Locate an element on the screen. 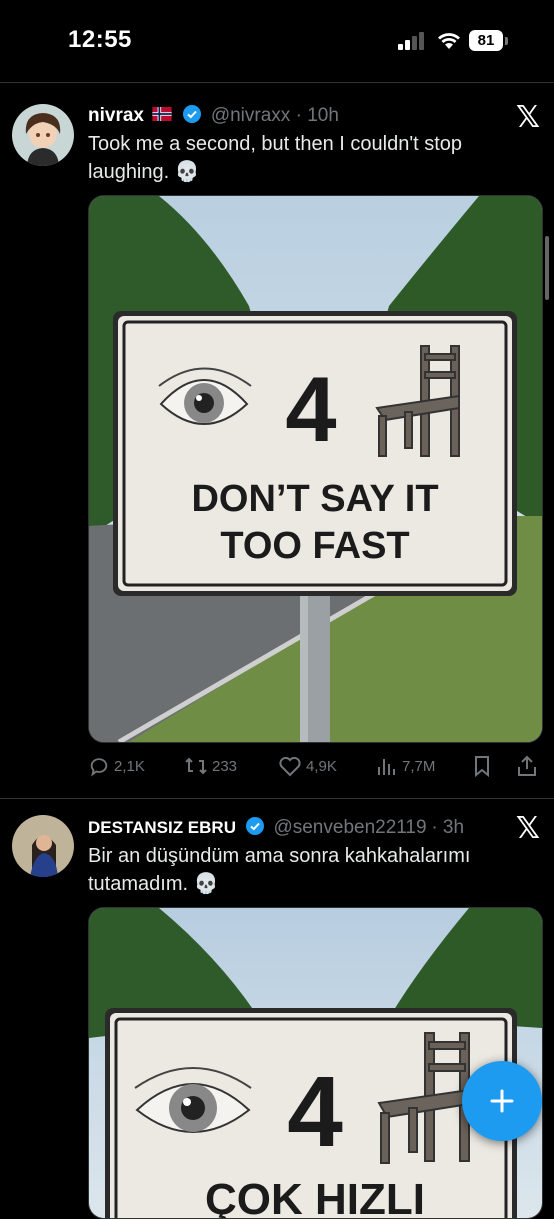 The image size is (554, 1219). tweet-header: nivrax @nivraxx · 10h is located at coordinates (213, 115).